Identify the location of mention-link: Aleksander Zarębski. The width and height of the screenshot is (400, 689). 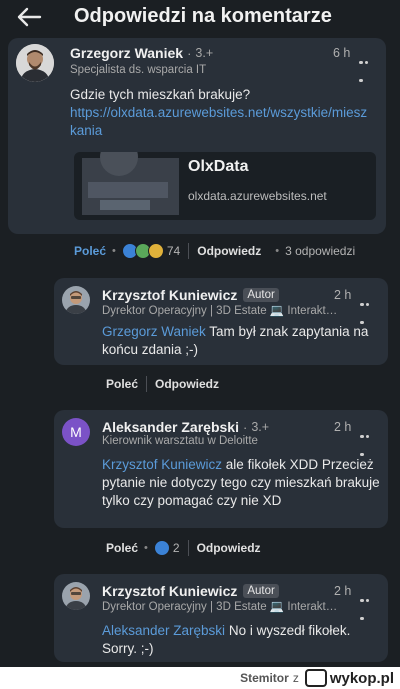
(163, 630).